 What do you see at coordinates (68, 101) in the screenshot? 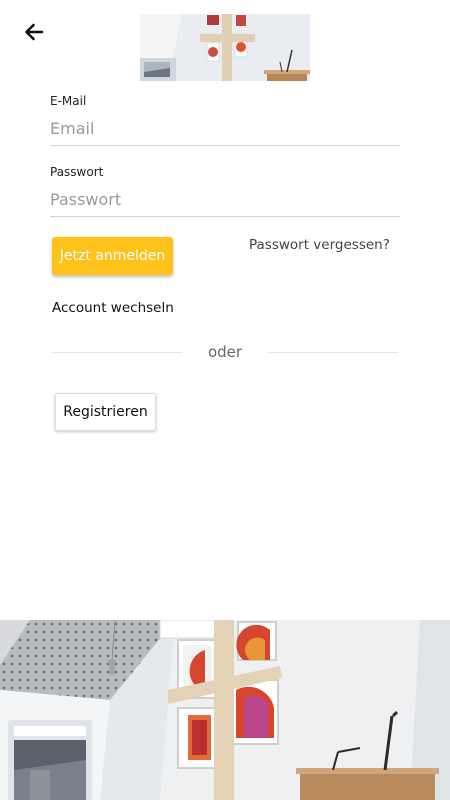
I see `email-label: E-Mail` at bounding box center [68, 101].